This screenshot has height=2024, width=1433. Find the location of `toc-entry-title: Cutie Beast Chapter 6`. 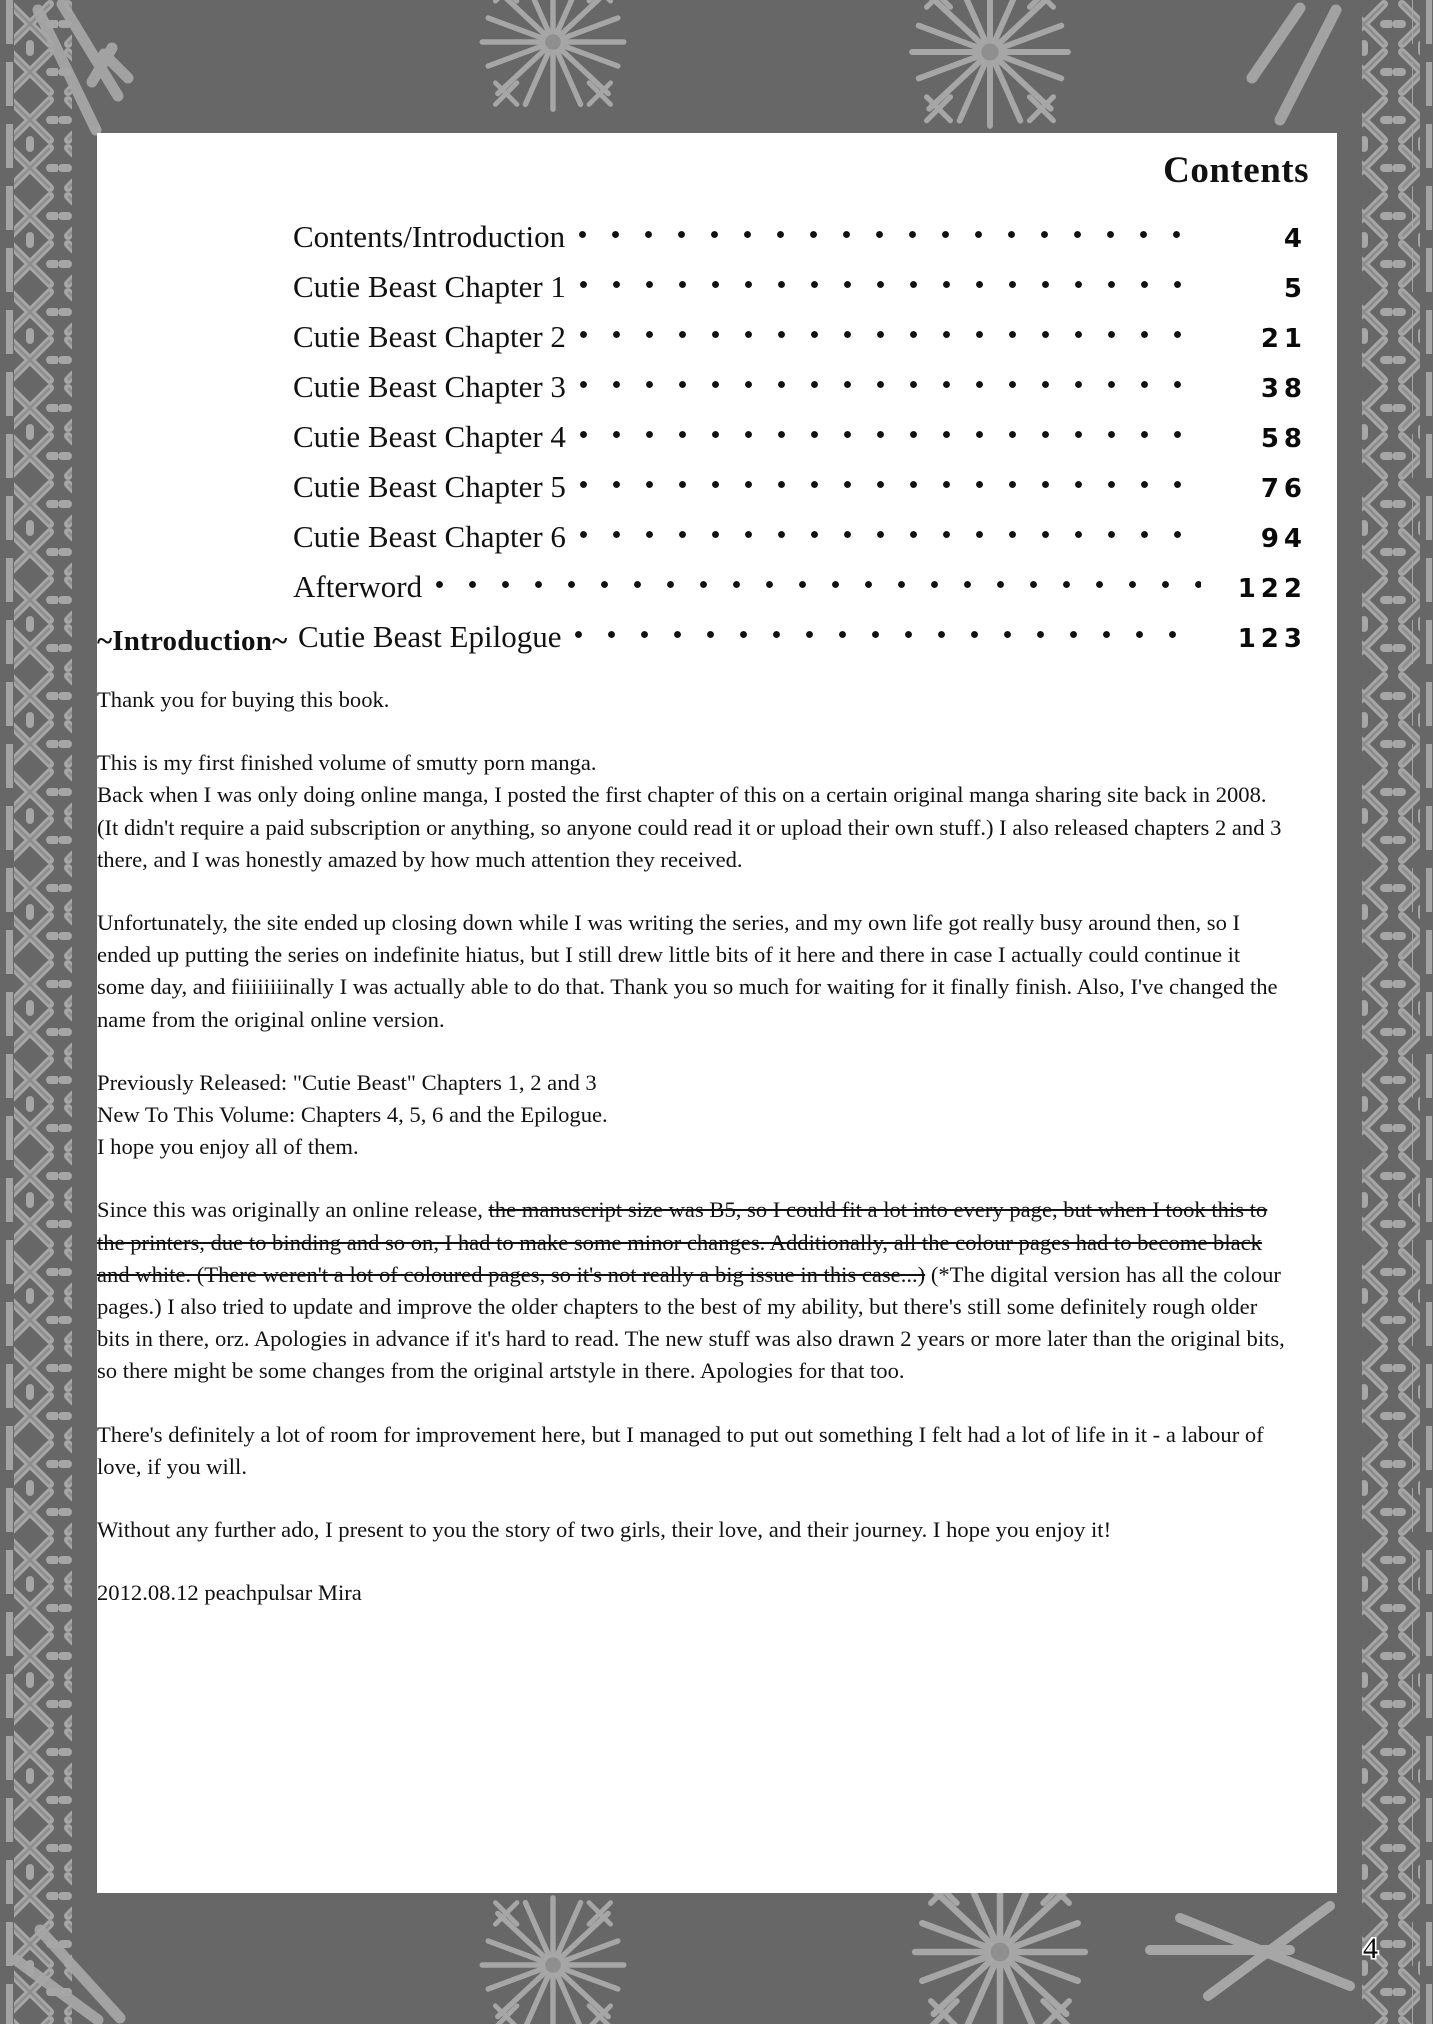

toc-entry-title: Cutie Beast Chapter 6 is located at coordinates (429, 537).